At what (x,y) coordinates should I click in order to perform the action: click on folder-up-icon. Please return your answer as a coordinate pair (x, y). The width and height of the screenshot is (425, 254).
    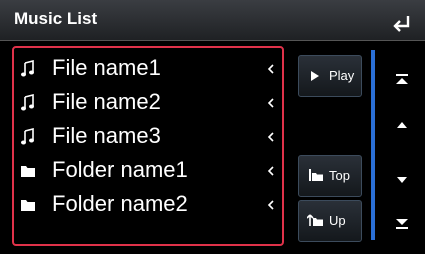
    Looking at the image, I should click on (315, 220).